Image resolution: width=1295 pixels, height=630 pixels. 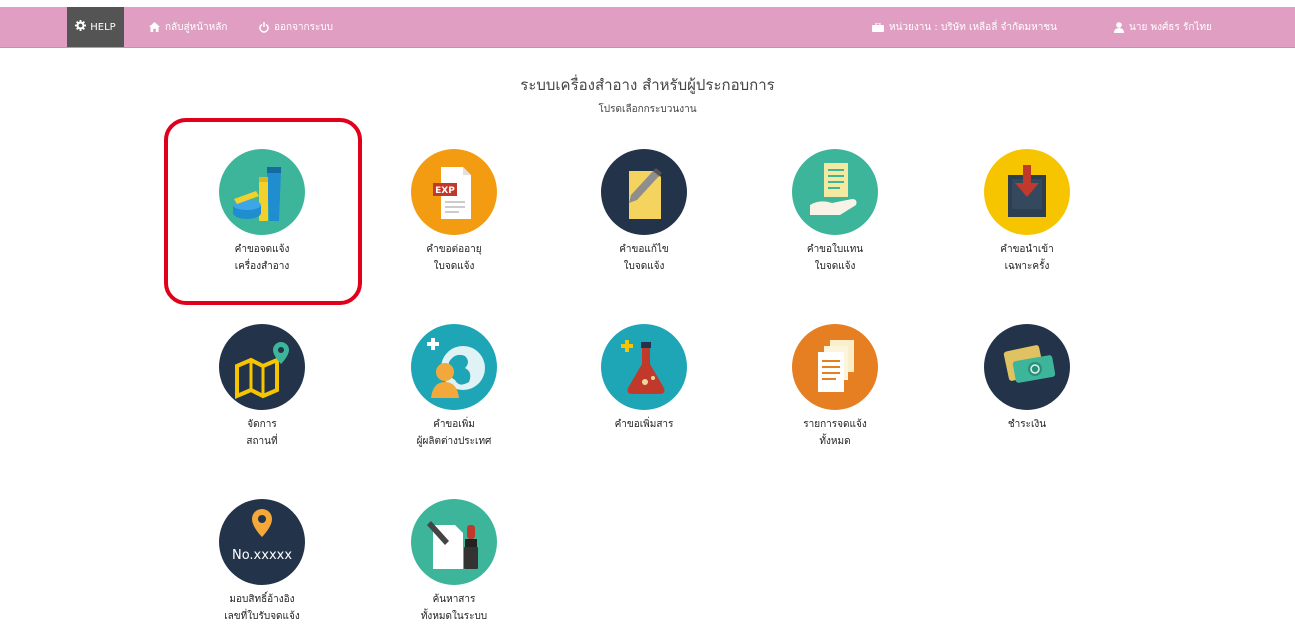 I want to click on tile-add-substance: คำขอเพิ่มสาร, so click(x=644, y=378).